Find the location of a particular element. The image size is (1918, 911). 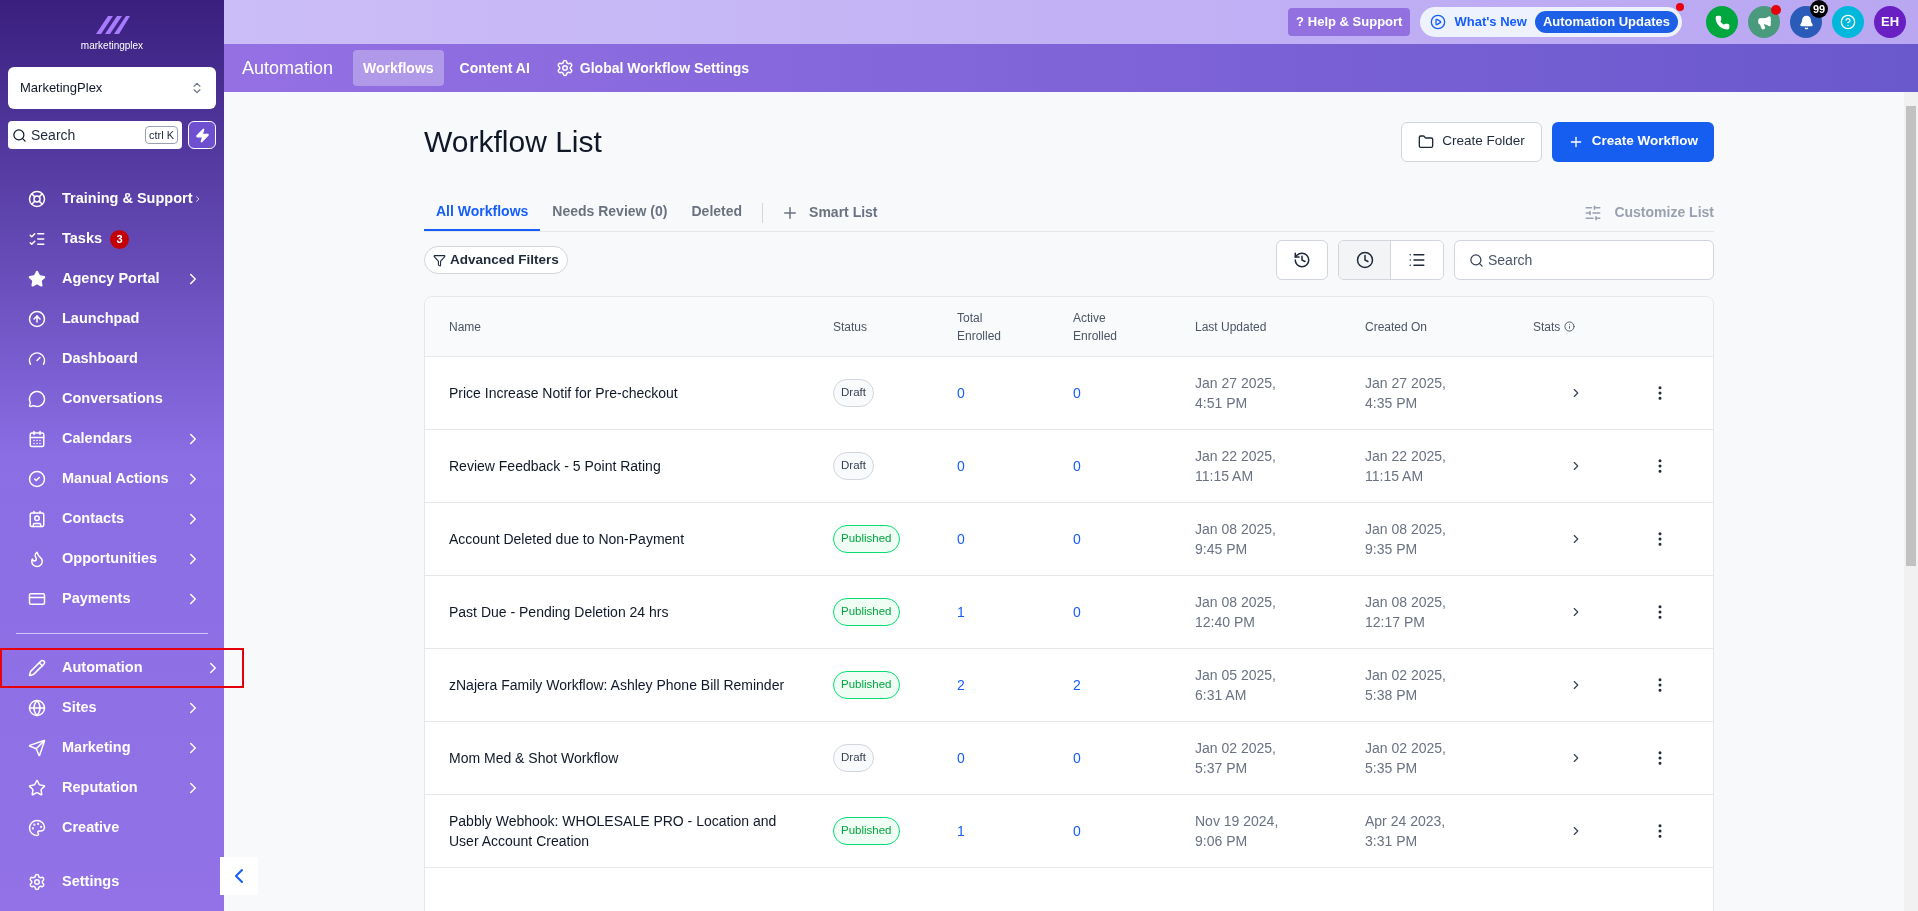

sidebar-item: Dashboard is located at coordinates (112, 359).